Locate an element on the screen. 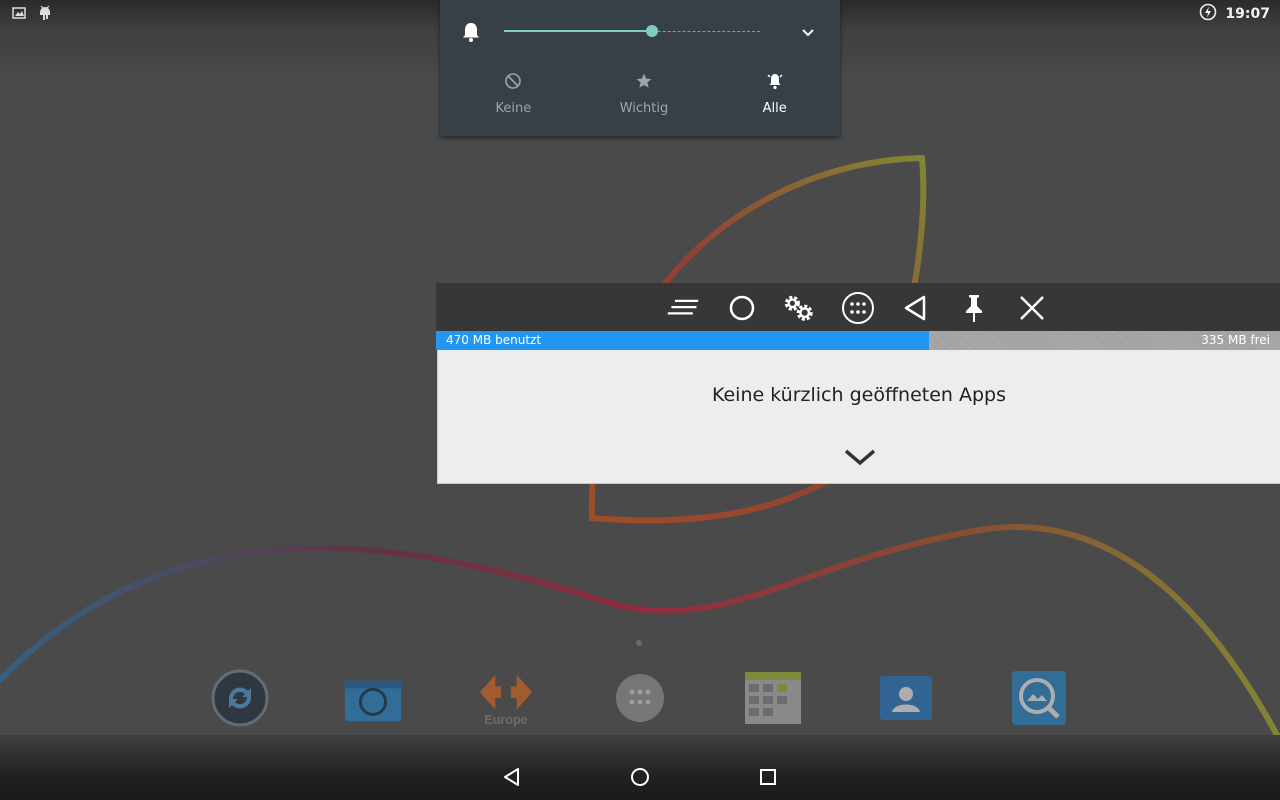 The image size is (1280, 800). volume-slider-thumb is located at coordinates (652, 31).